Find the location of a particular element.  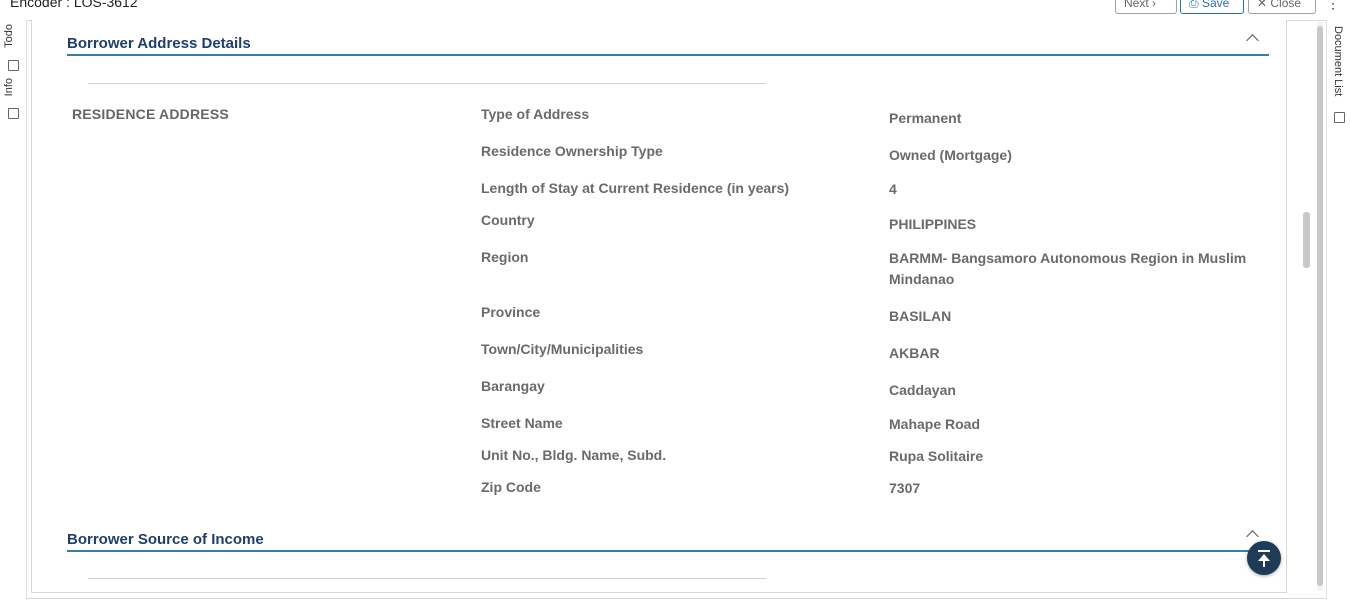

field-label-street-name: Street Name is located at coordinates (522, 423).